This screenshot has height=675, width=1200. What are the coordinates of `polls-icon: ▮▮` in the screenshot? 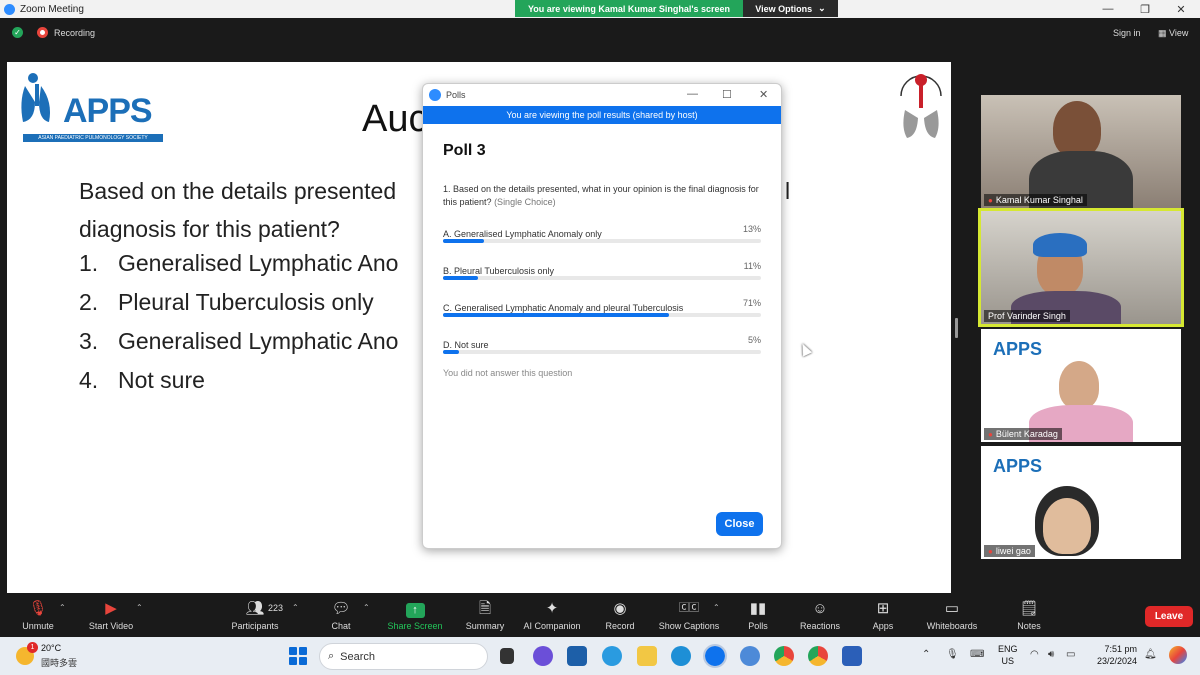 It's located at (758, 608).